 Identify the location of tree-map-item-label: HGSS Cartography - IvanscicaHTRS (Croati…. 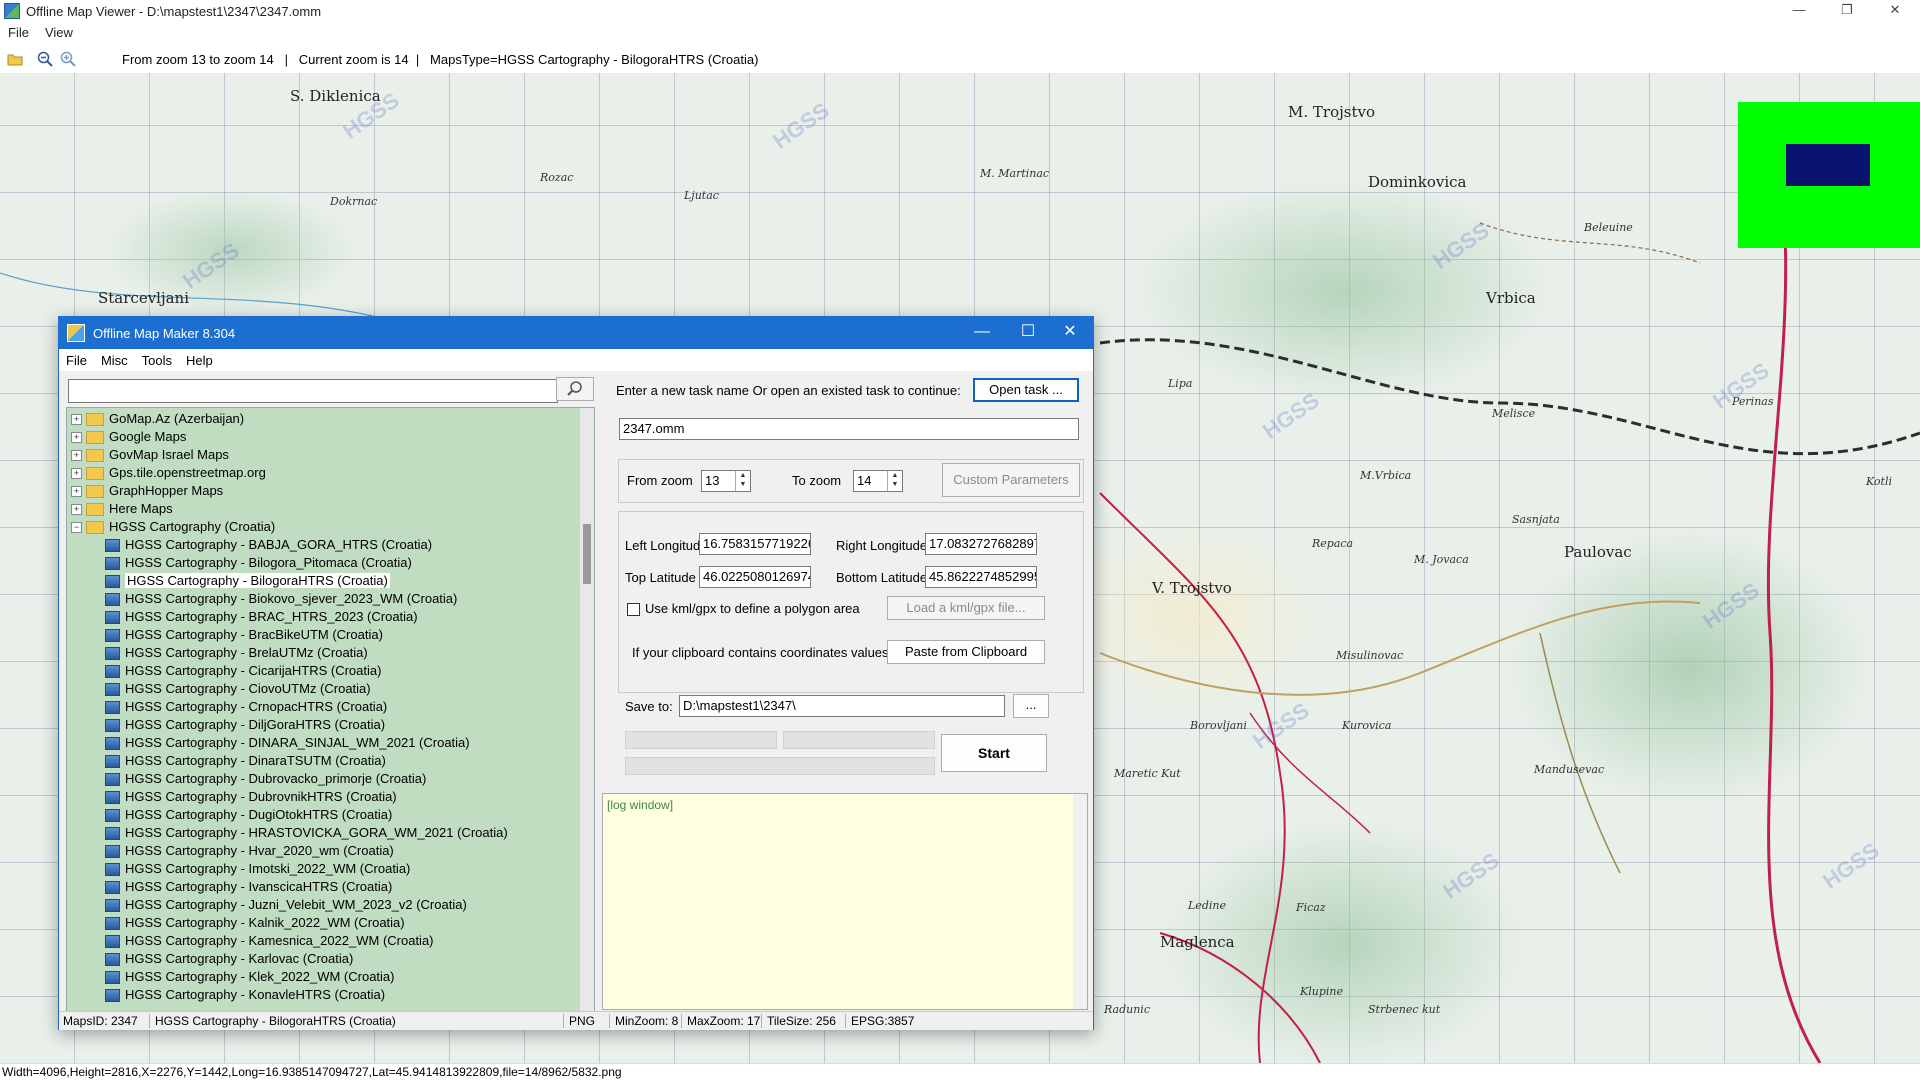
(259, 886).